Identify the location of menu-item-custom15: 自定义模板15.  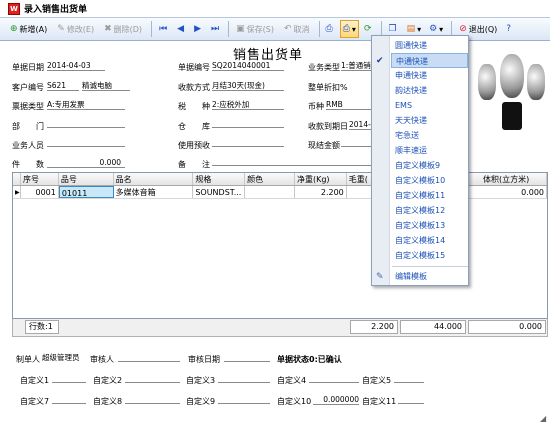
(429, 255).